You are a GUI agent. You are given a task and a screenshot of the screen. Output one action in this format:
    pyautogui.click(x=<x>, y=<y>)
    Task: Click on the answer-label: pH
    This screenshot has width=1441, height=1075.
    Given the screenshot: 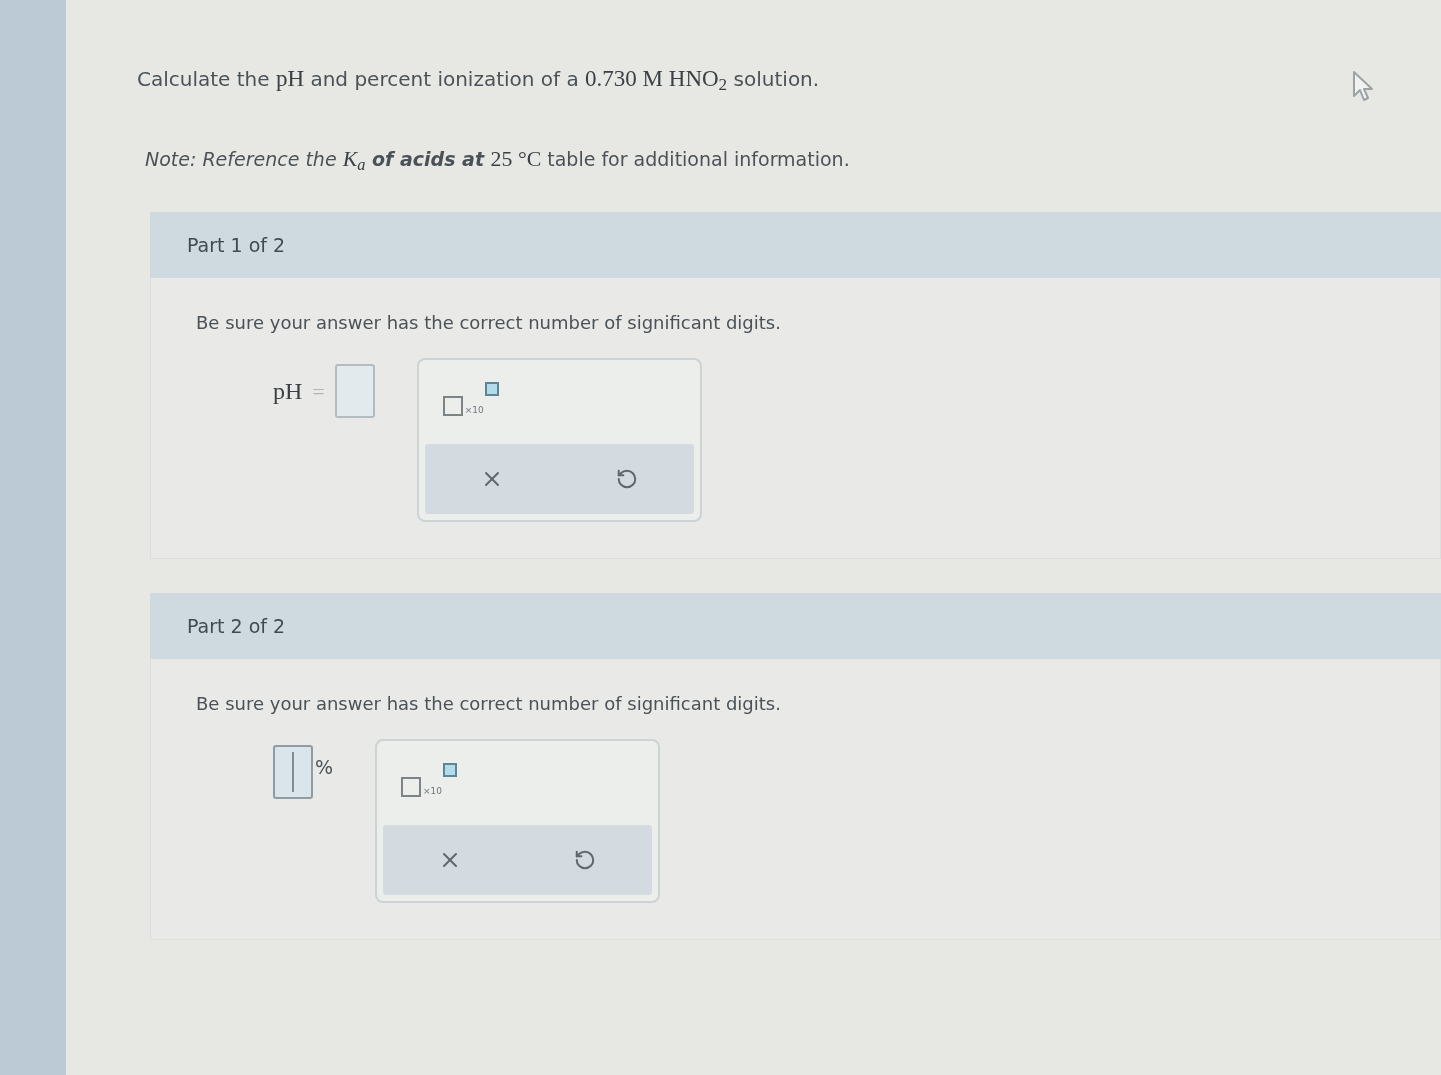 What is the action you would take?
    pyautogui.click(x=288, y=391)
    